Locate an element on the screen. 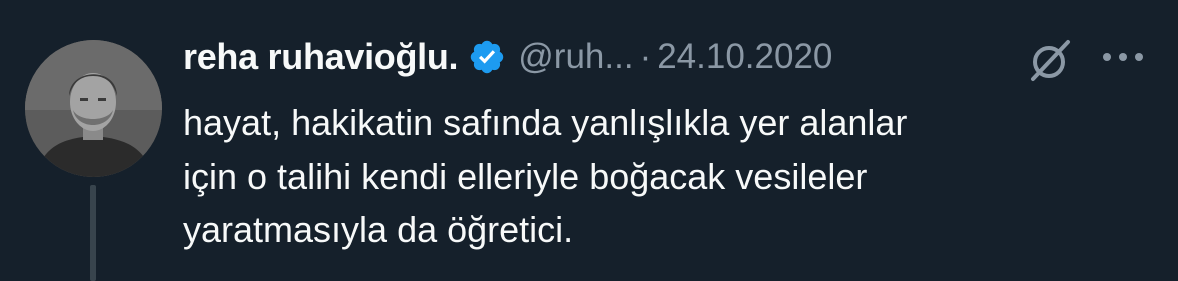 The height and width of the screenshot is (281, 1178). avatar-photo is located at coordinates (93, 108).